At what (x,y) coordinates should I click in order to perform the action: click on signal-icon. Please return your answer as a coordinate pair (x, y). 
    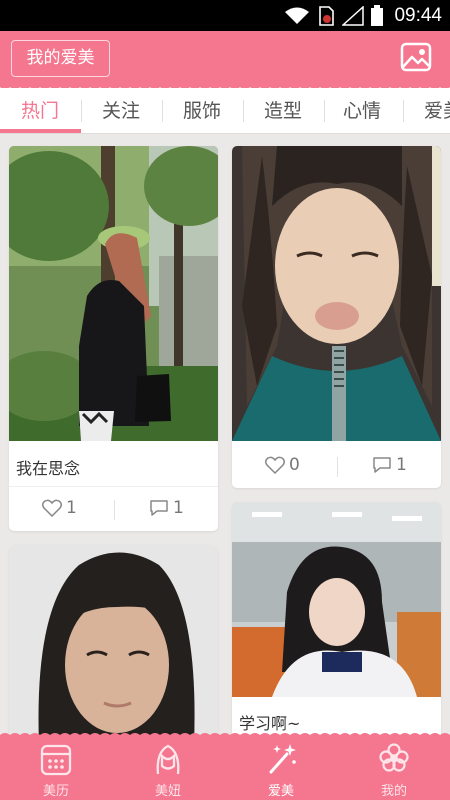
    Looking at the image, I should click on (353, 16).